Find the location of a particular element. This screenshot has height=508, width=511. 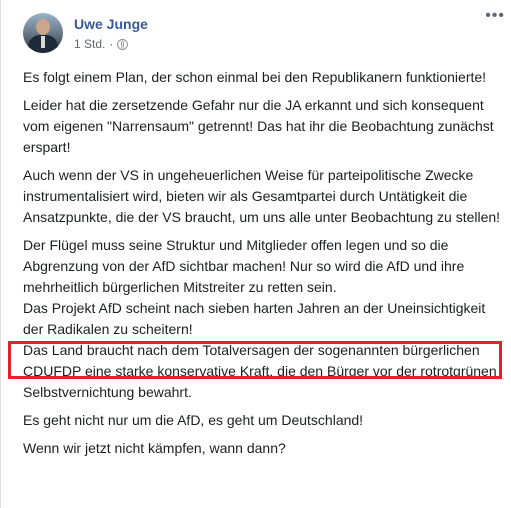

avatar-head is located at coordinates (43, 27).